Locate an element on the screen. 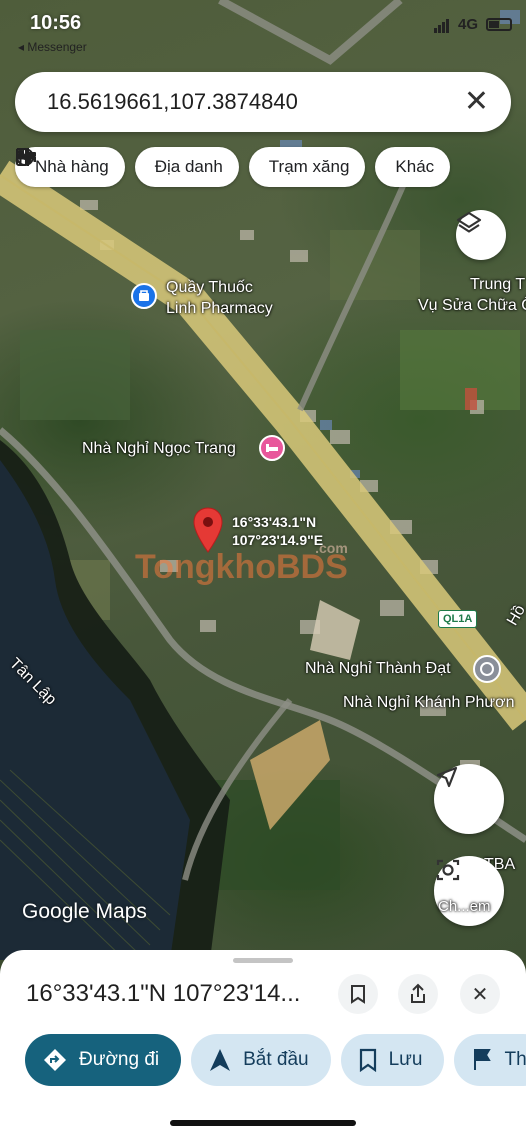 The image size is (526, 1138). directions-button: Đường đi is located at coordinates (103, 1060).